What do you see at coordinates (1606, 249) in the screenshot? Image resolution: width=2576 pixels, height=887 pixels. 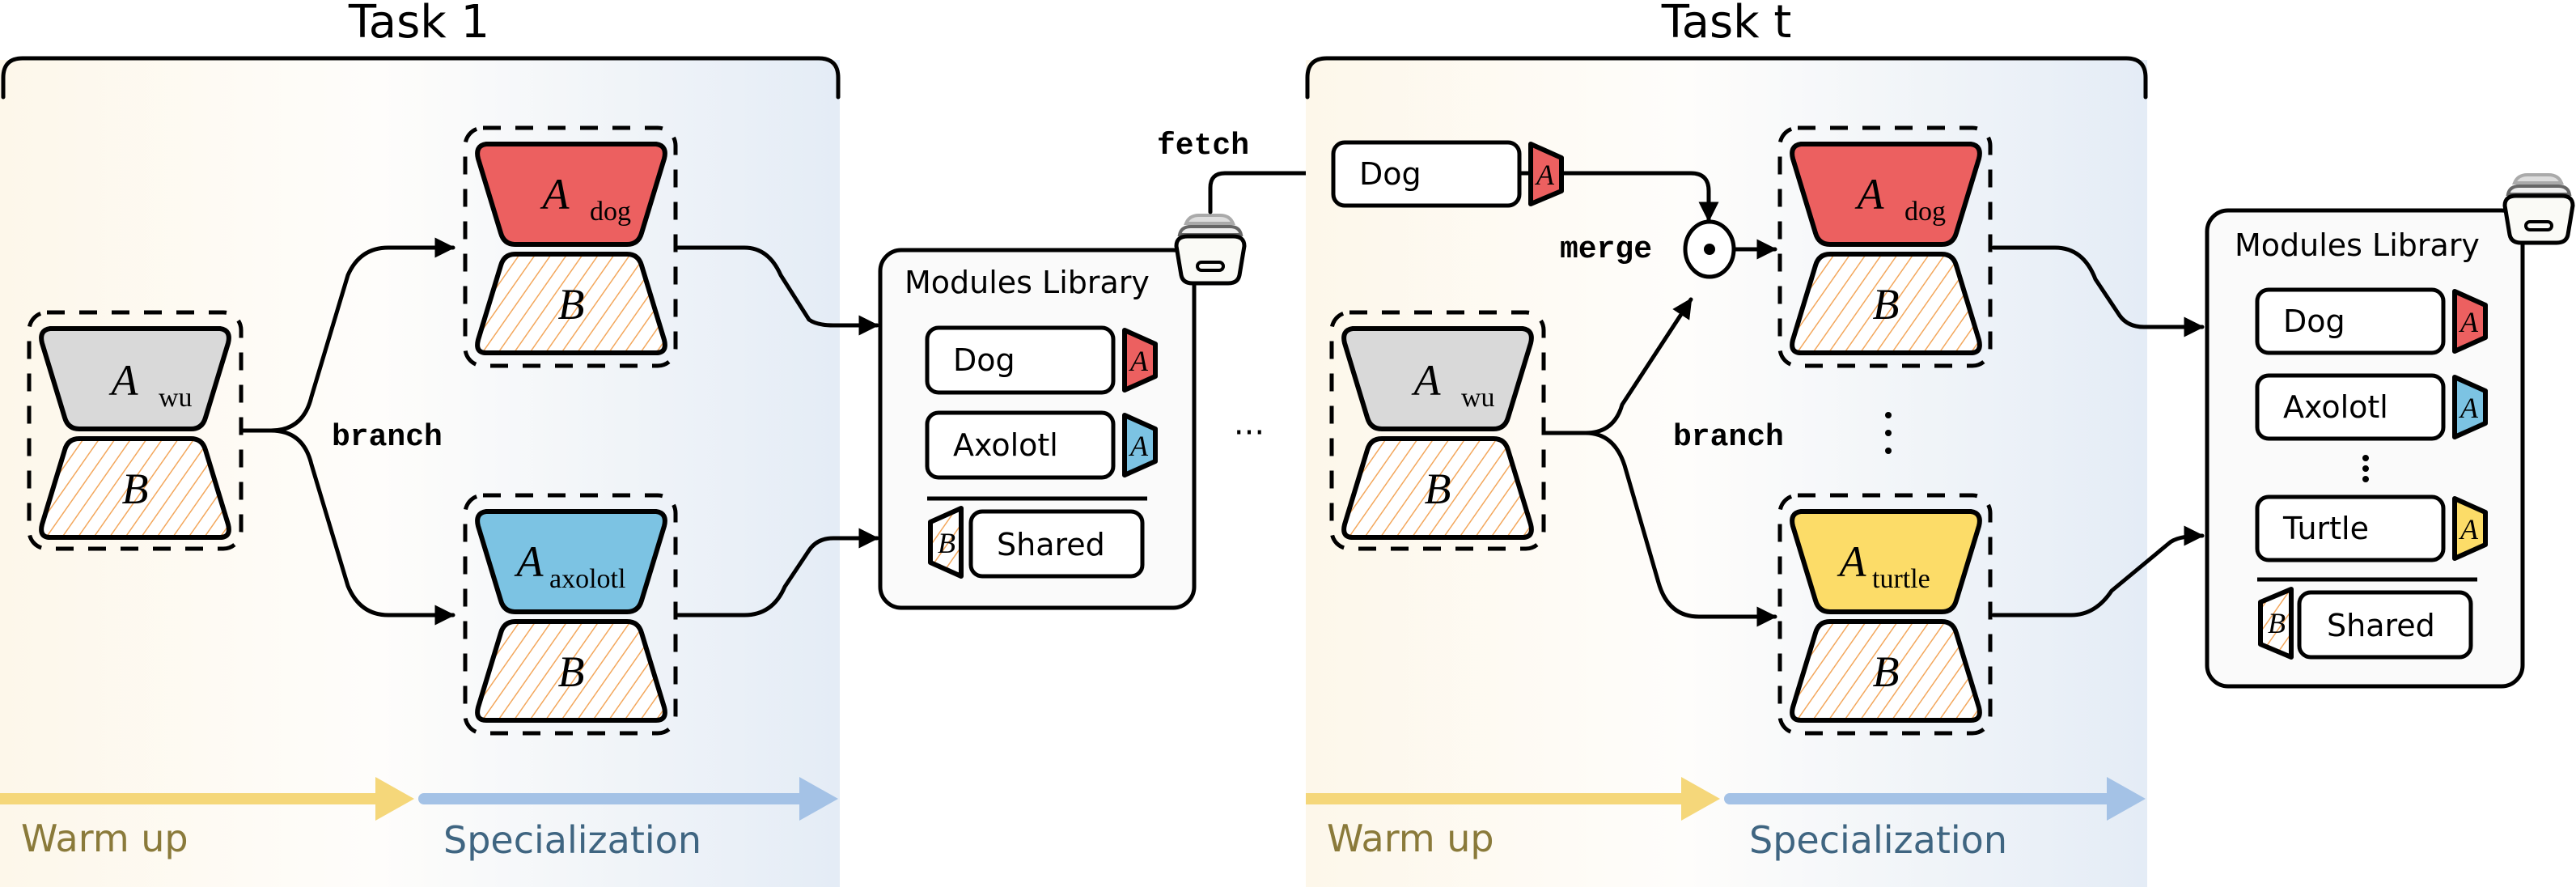 I see `merge-label: merge` at bounding box center [1606, 249].